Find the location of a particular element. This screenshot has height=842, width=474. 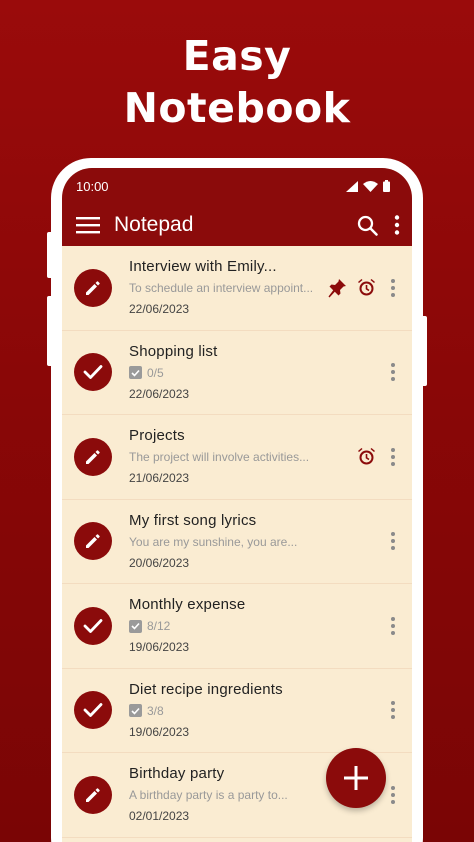

promo-line-1: Easy is located at coordinates (237, 56).